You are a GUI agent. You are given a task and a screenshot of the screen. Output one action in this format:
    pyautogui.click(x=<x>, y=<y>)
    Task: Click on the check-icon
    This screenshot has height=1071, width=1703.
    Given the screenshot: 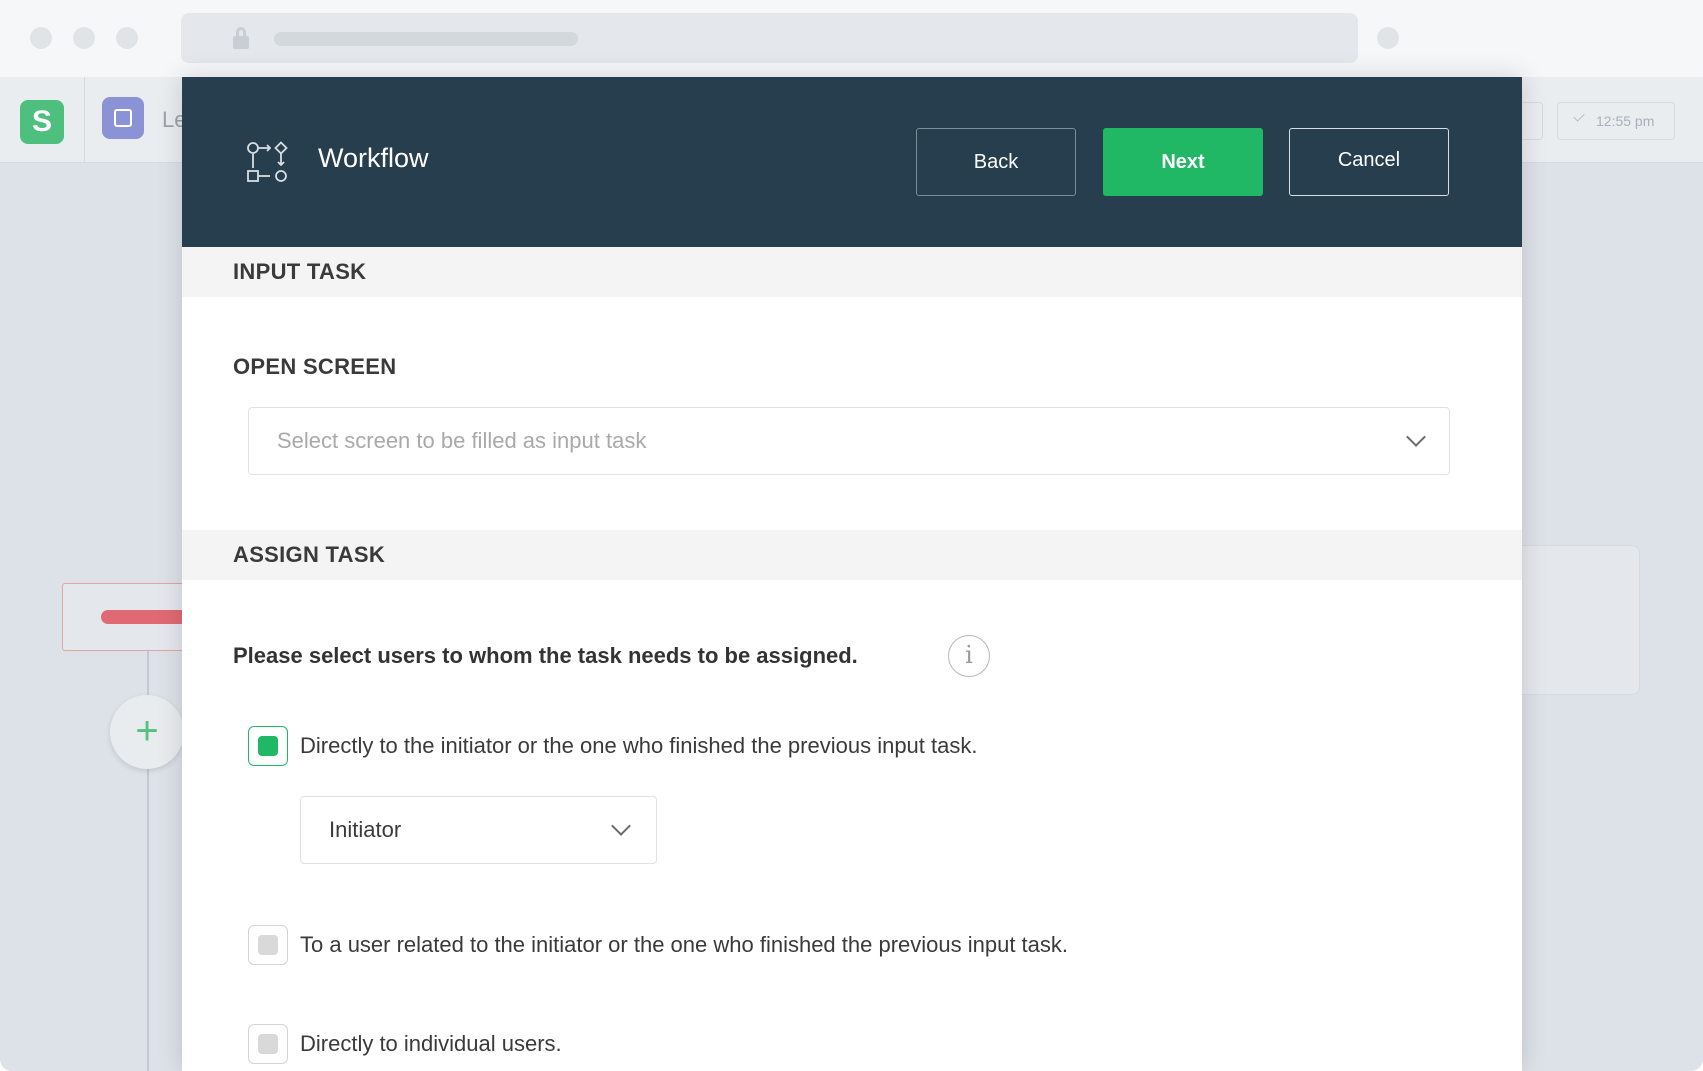 What is the action you would take?
    pyautogui.click(x=1579, y=116)
    